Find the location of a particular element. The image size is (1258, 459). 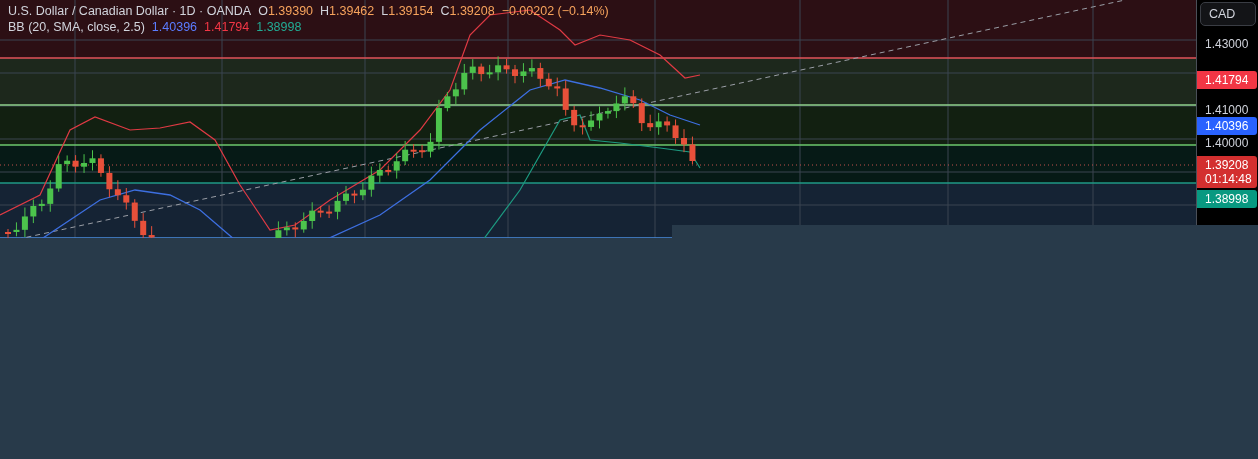

price-badge: 1.40396 is located at coordinates (1227, 125).